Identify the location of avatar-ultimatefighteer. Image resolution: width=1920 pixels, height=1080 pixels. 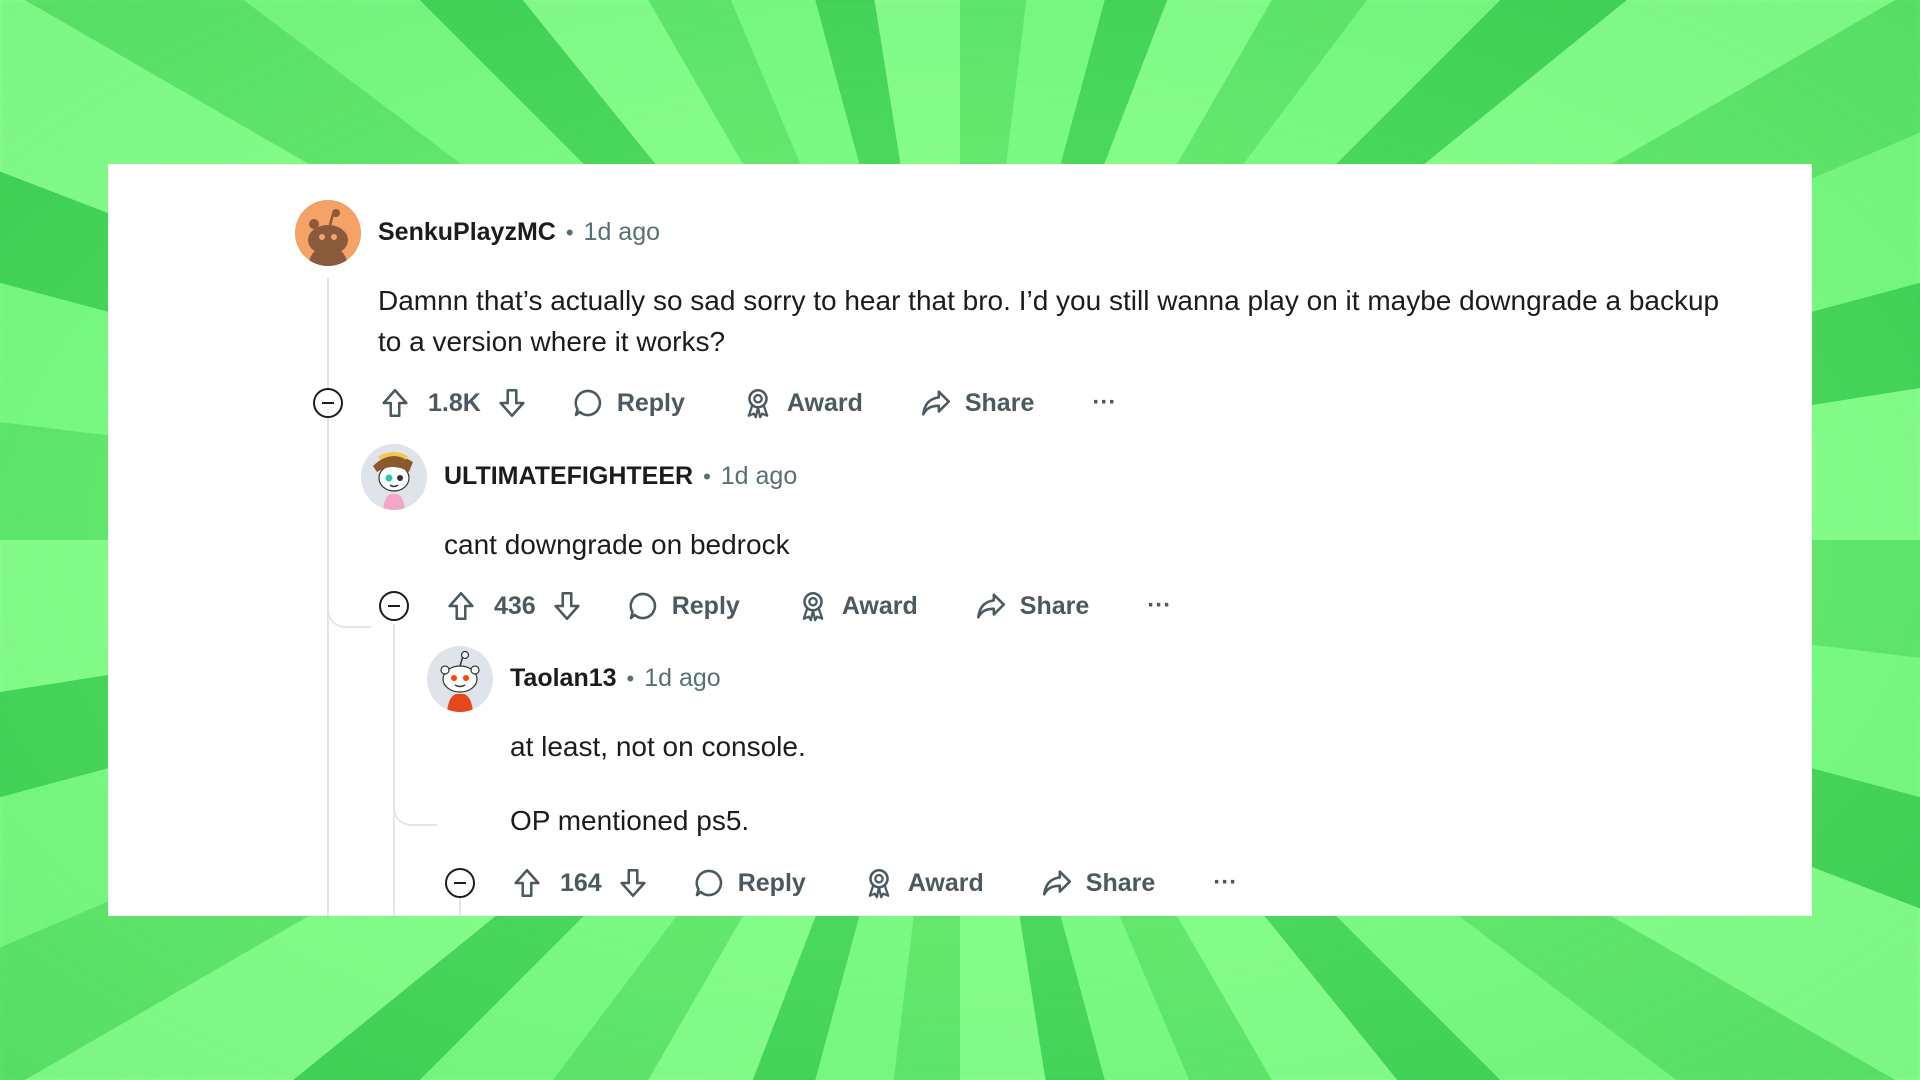
(394, 477).